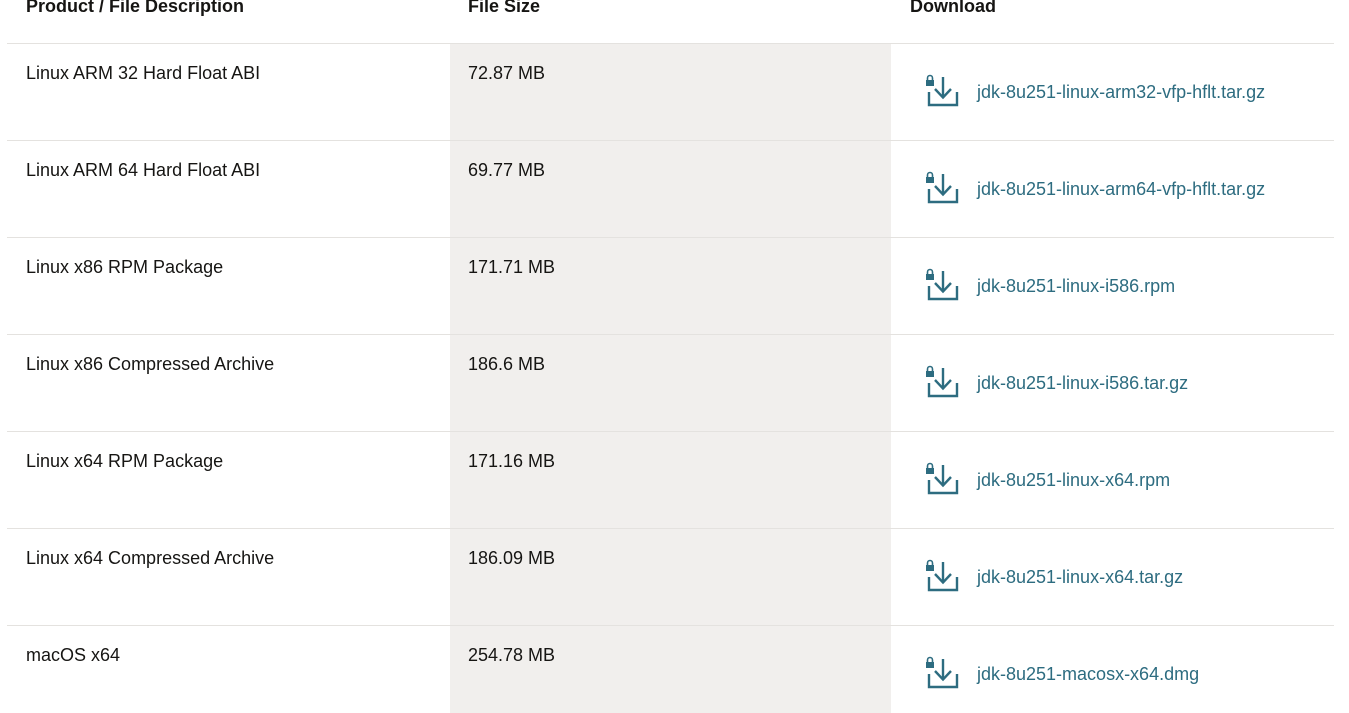 The height and width of the screenshot is (713, 1349). Describe the element at coordinates (1080, 577) in the screenshot. I see `download-filename: jdk-8u251-linux-x64.tar.gz` at that location.